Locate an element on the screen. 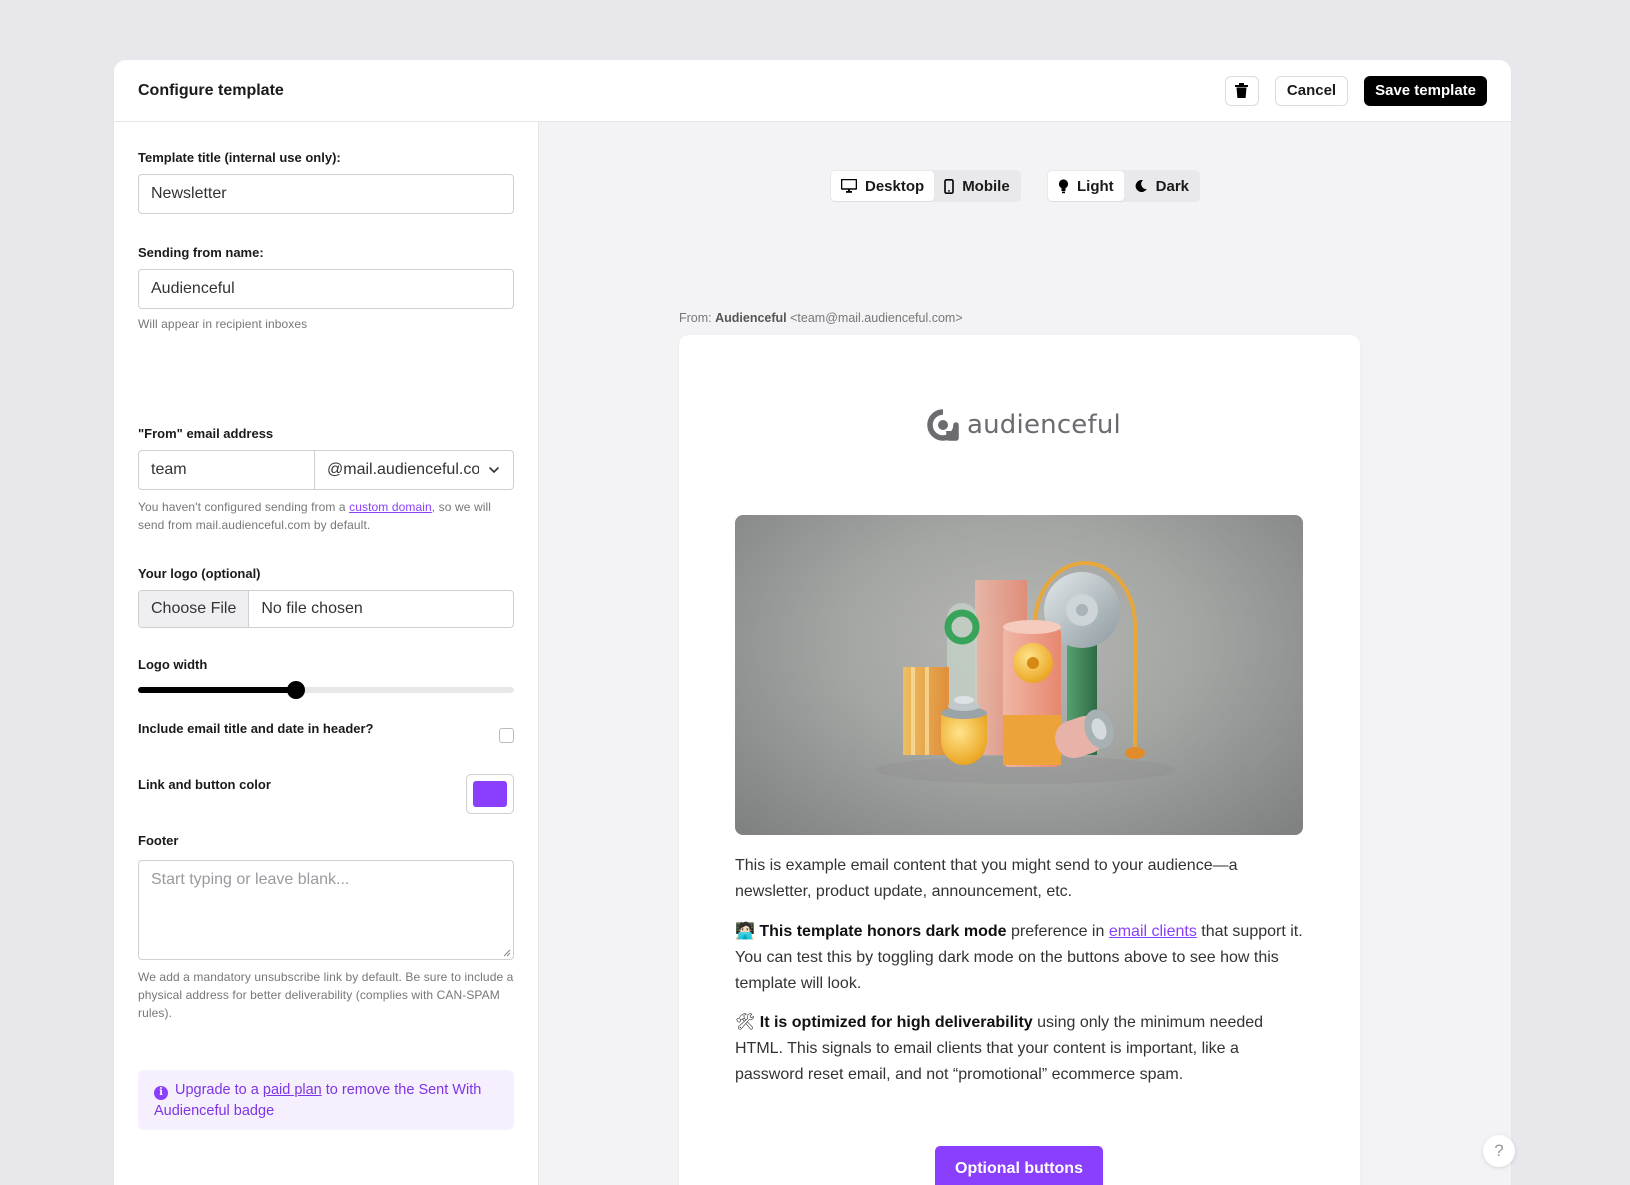 This screenshot has width=1630, height=1185. theme-toggle: Light Dark is located at coordinates (1124, 186).